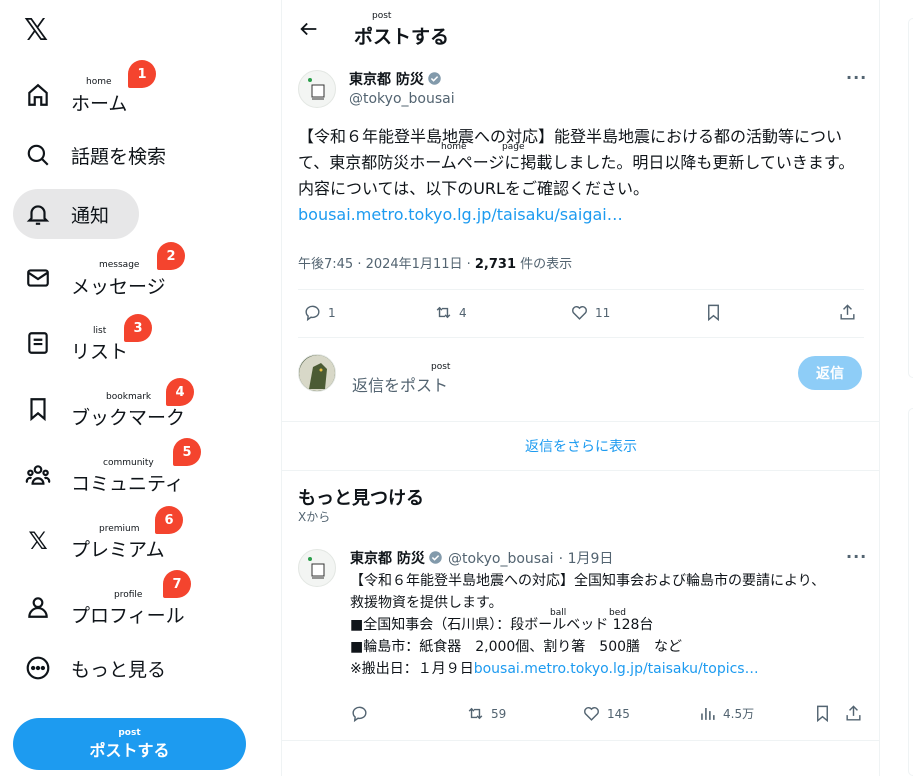  Describe the element at coordinates (38, 214) in the screenshot. I see `bell-icon` at that location.